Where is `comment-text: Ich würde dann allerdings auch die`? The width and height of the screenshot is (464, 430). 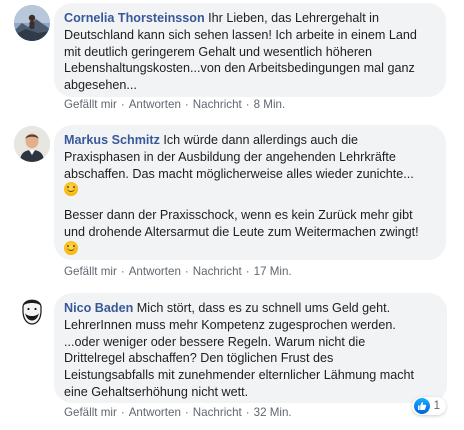 comment-text: Ich würde dann allerdings auch die is located at coordinates (259, 140).